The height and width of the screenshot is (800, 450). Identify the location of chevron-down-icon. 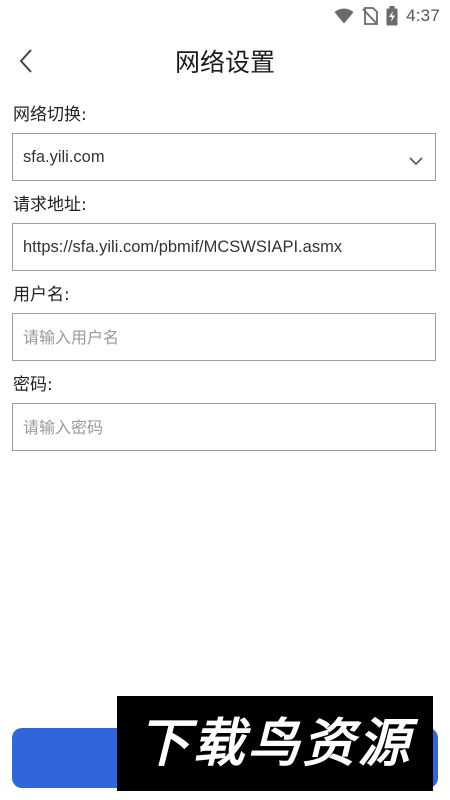
(416, 160).